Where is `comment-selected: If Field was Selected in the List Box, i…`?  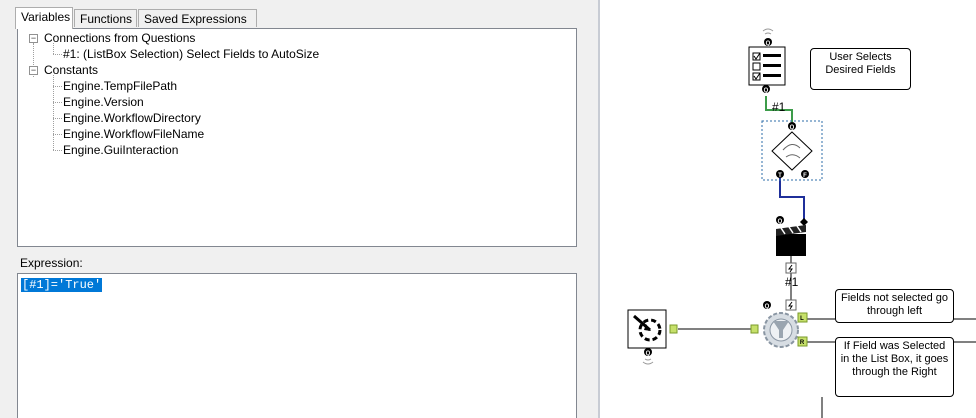
comment-selected: If Field was Selected in the List Box, i… is located at coordinates (894, 367).